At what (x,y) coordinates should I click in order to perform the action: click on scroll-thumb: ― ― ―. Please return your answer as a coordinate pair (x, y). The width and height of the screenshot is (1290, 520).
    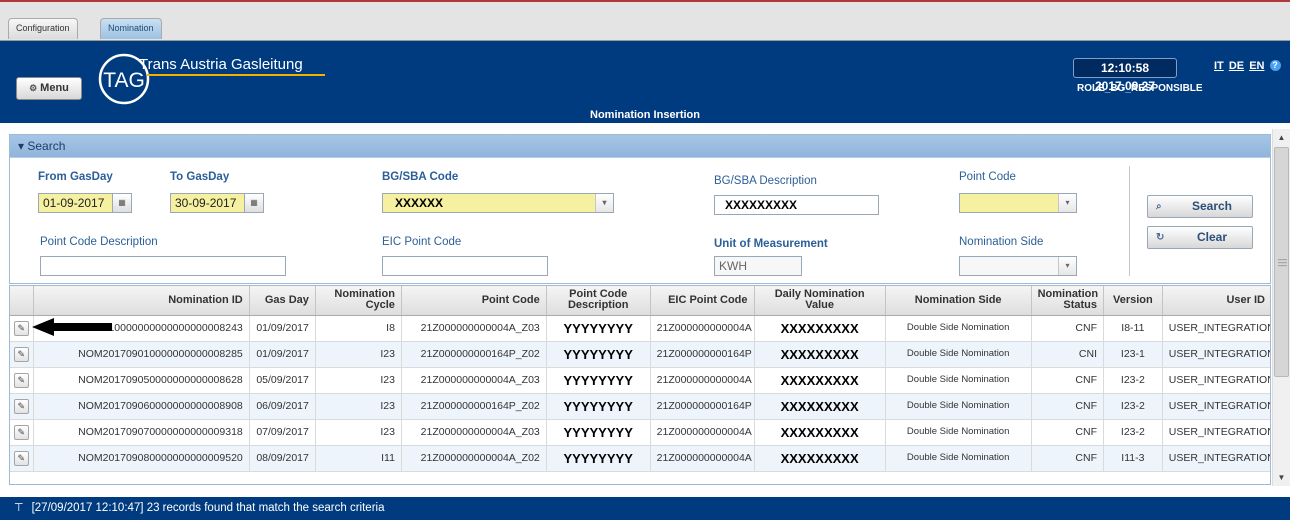
    Looking at the image, I should click on (1281, 262).